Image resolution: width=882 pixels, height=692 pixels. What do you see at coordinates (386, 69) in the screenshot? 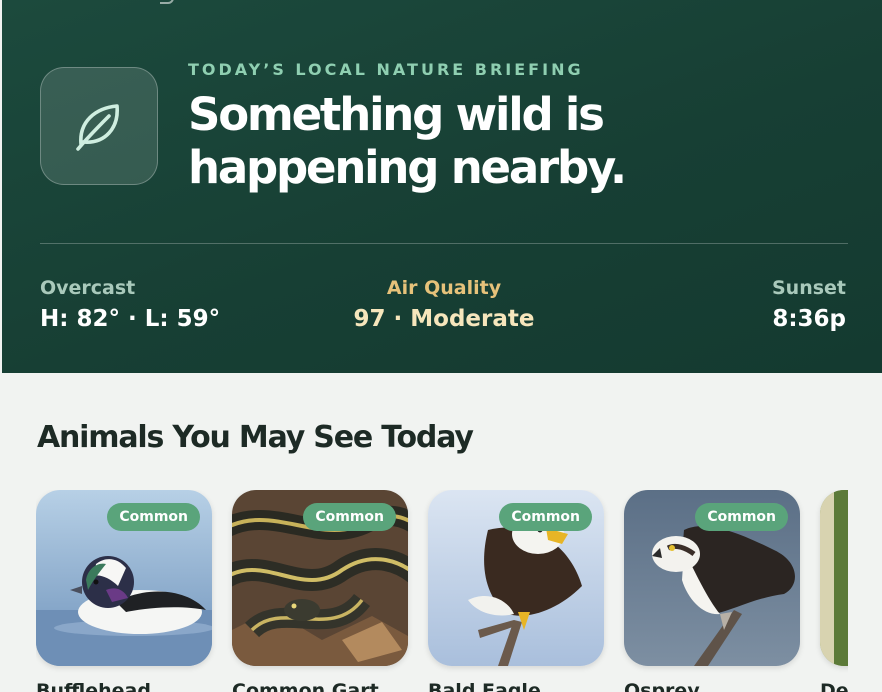
I see `briefing-eyebrow: TODAY’S LOCAL NATURE BRIEFING` at bounding box center [386, 69].